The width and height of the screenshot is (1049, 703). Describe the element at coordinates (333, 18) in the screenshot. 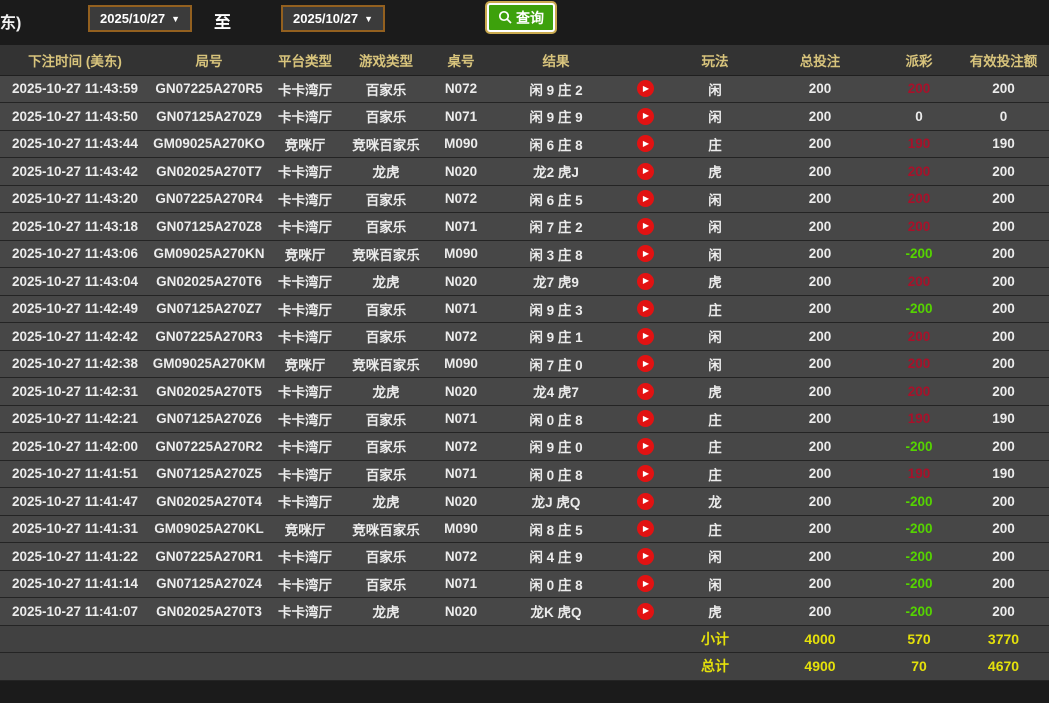

I see `date-to-picker: 2025/10/27 ▼` at that location.